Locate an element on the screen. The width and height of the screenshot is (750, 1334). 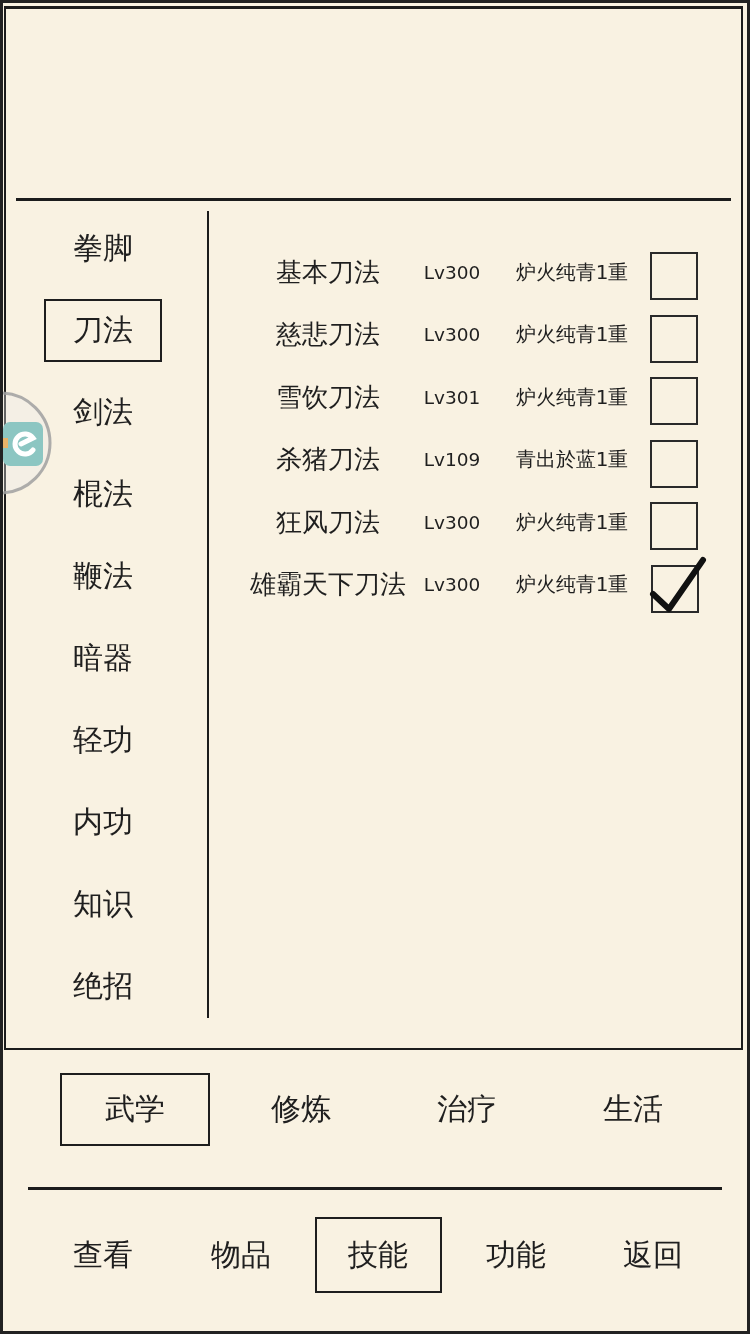
nav-tab: 技能 is located at coordinates (378, 1255).